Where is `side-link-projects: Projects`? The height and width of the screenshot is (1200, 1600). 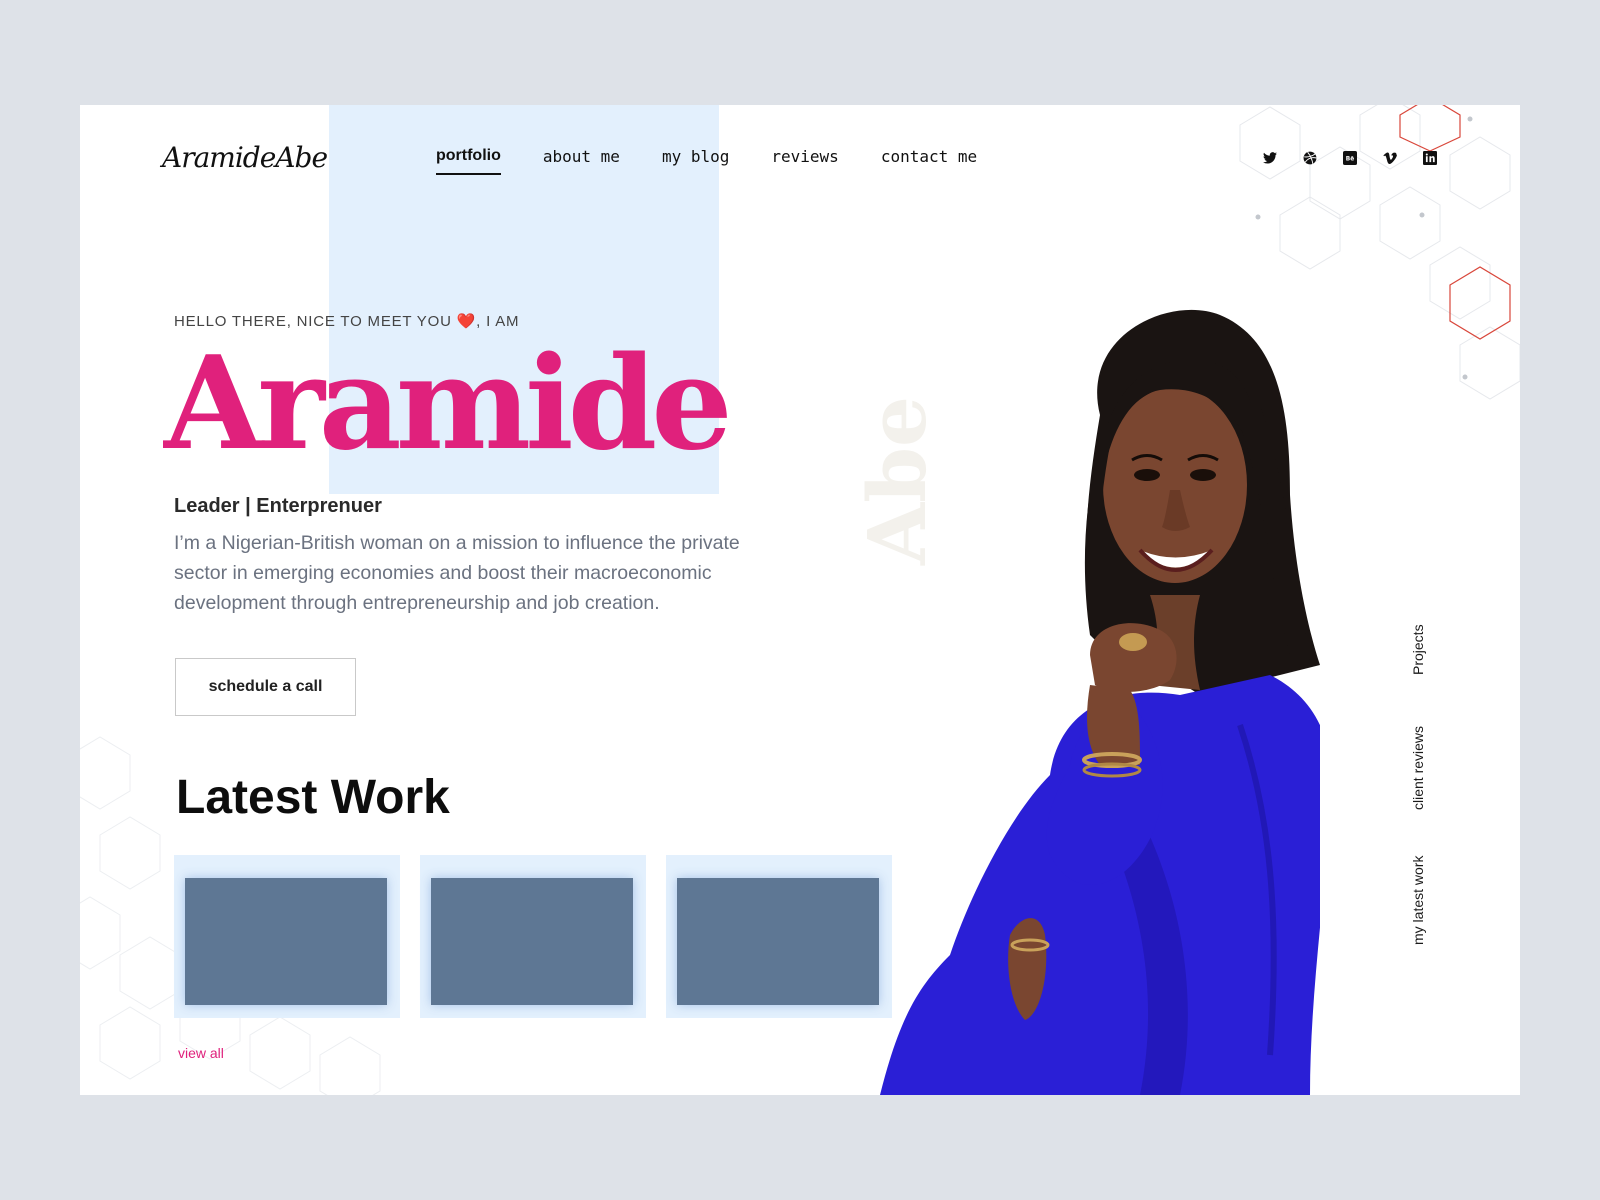
side-link-projects: Projects is located at coordinates (1418, 649).